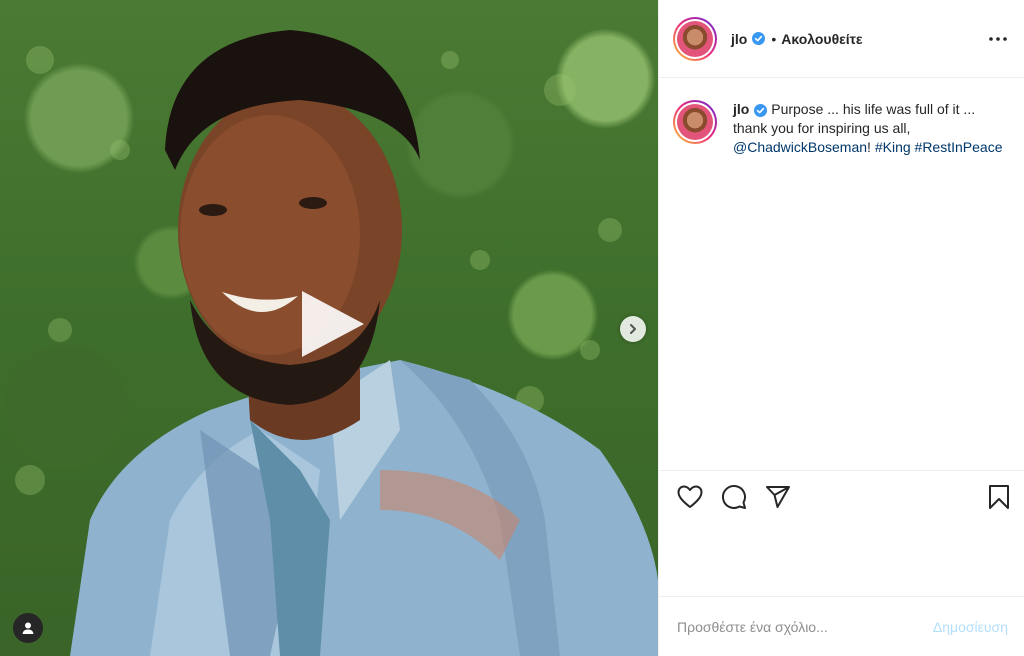 The image size is (1024, 656). I want to click on play-icon, so click(333, 324).